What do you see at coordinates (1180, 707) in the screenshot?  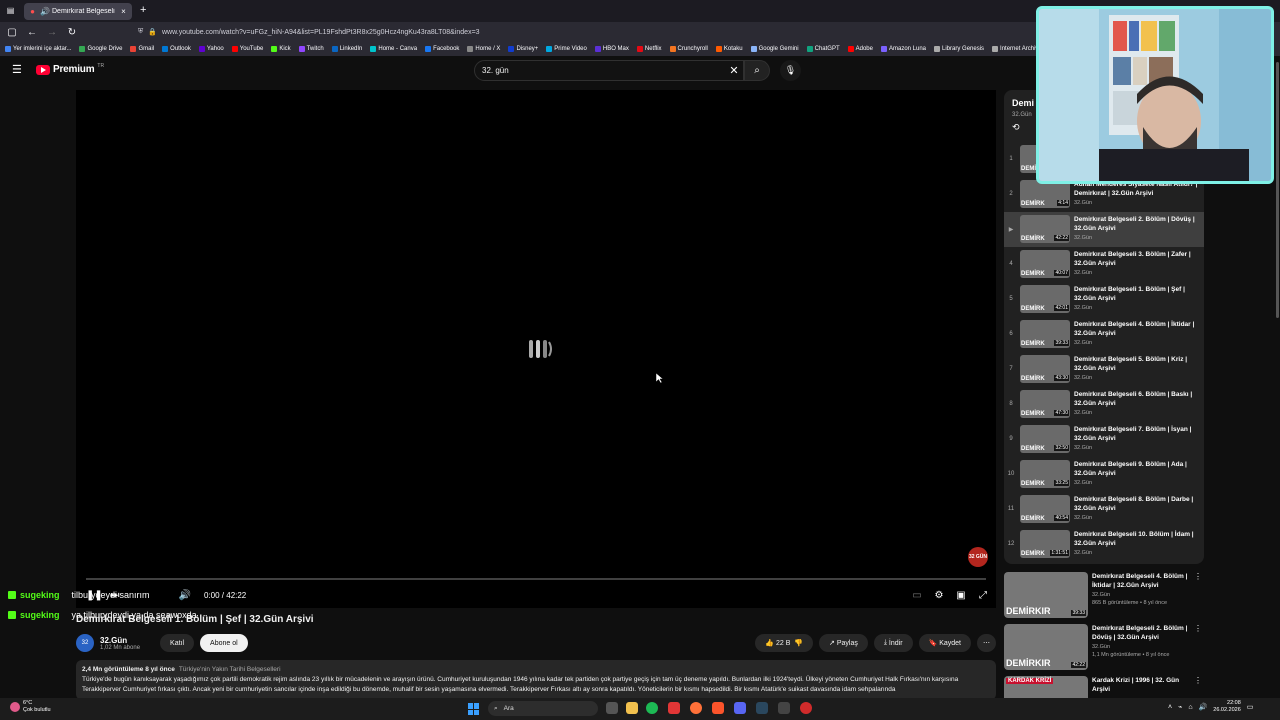 I see `usb-icon: ⌁` at bounding box center [1180, 707].